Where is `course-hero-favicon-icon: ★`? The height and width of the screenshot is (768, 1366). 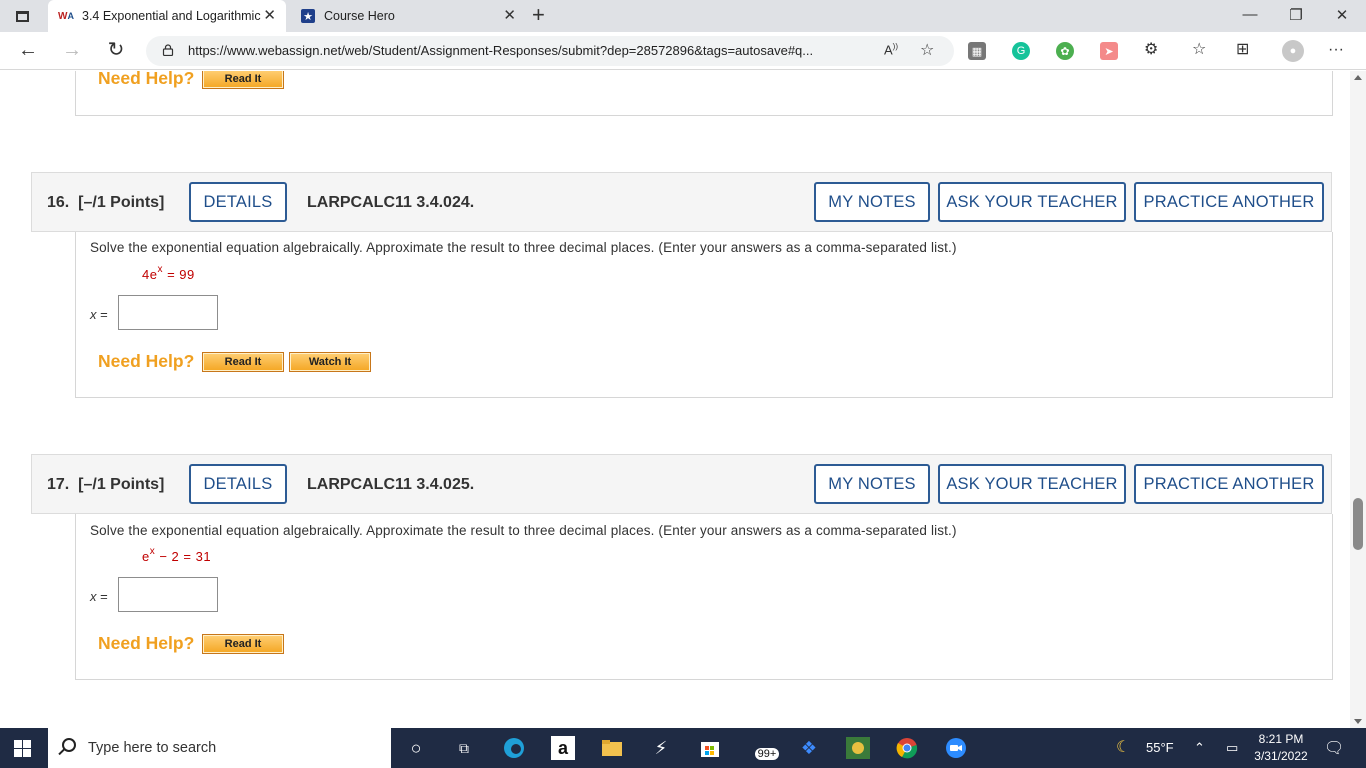 course-hero-favicon-icon: ★ is located at coordinates (308, 16).